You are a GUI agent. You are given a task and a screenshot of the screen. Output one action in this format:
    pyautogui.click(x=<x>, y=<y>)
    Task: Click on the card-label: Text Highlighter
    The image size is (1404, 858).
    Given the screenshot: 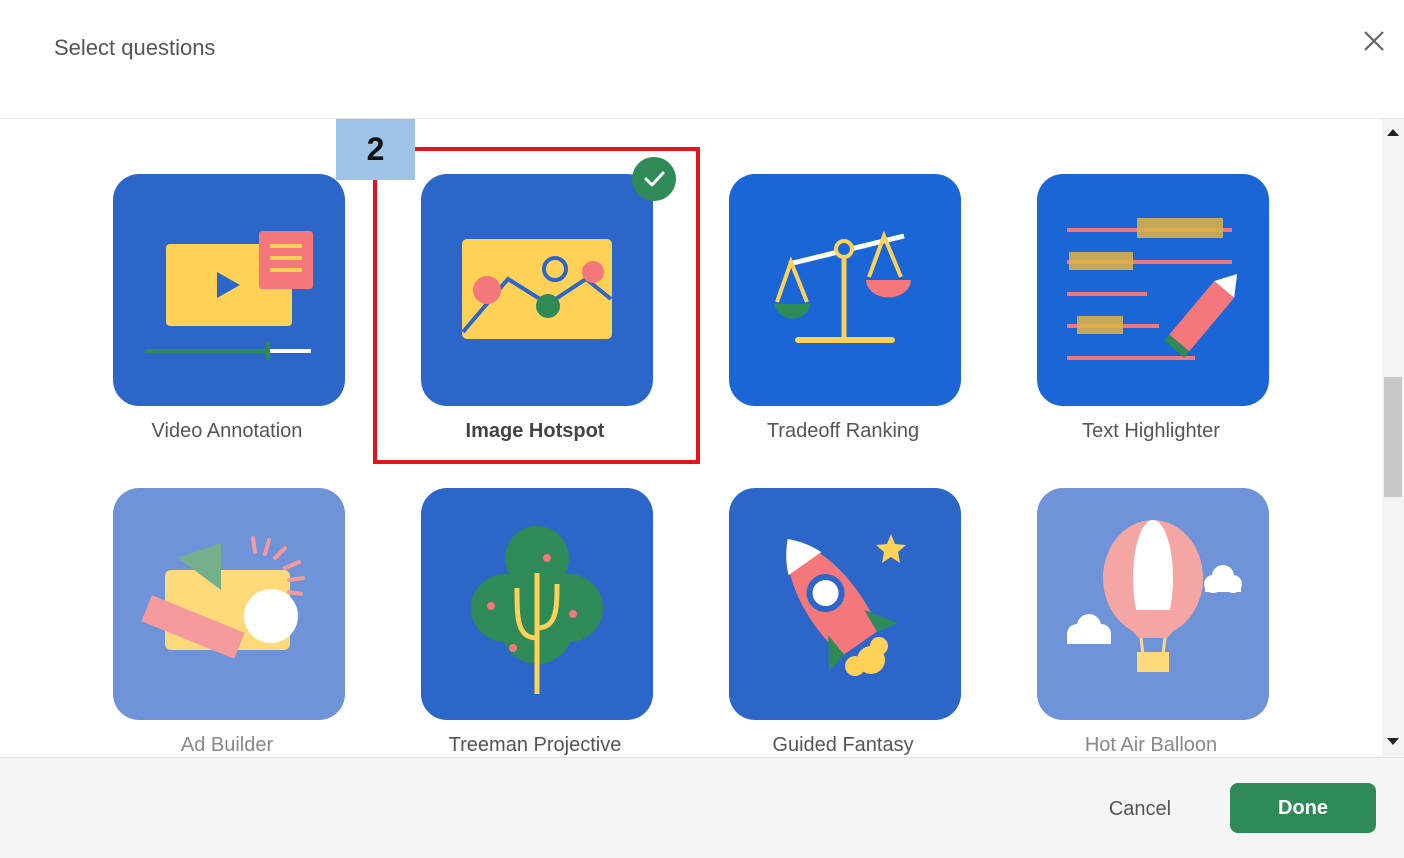 What is the action you would take?
    pyautogui.click(x=1151, y=431)
    